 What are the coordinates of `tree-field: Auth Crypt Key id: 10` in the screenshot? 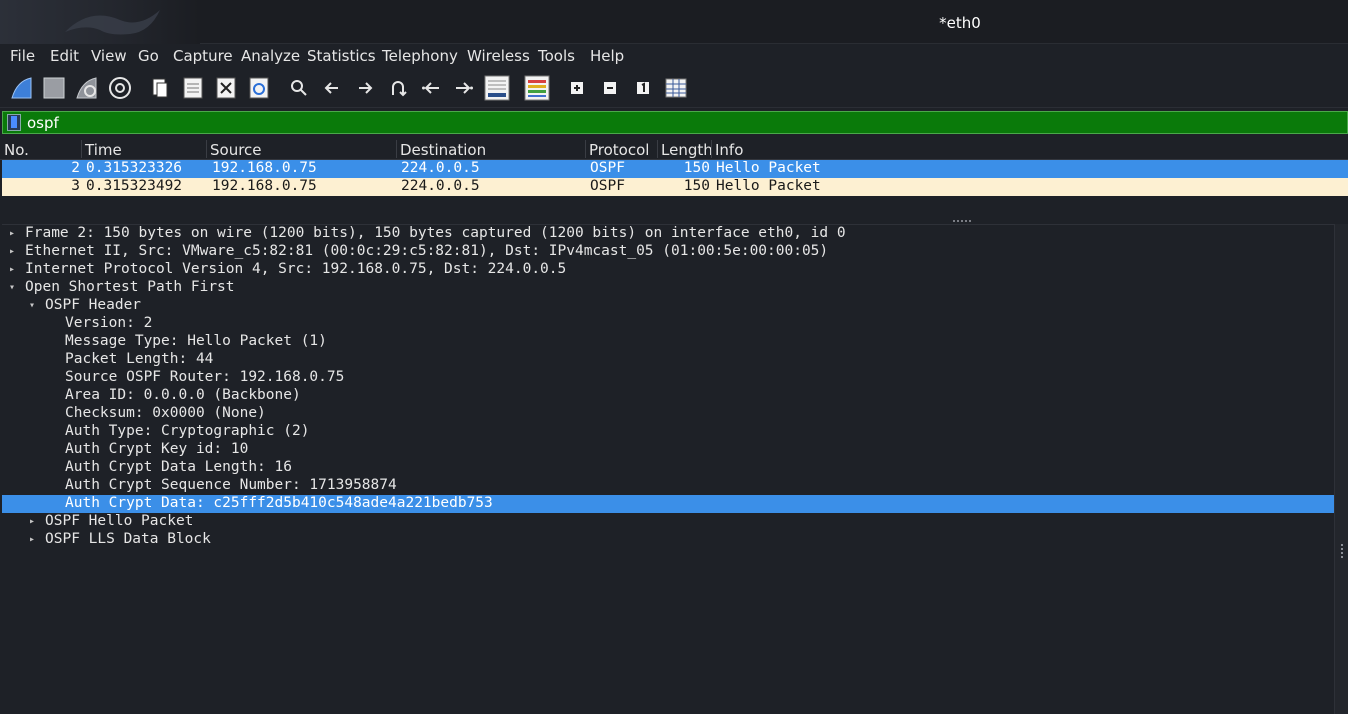 It's located at (668, 450).